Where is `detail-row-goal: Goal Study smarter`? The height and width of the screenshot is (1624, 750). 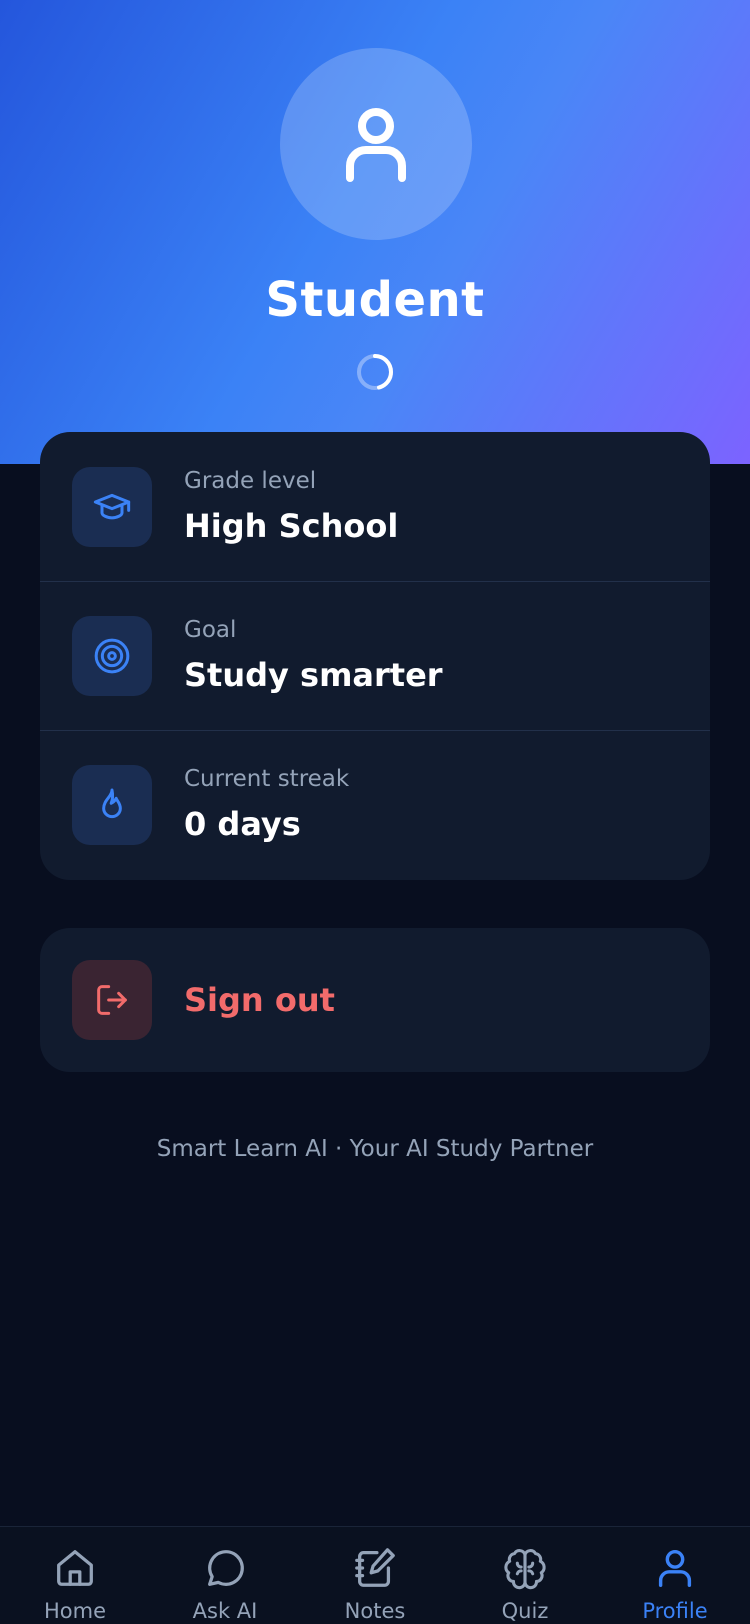
detail-row-goal: Goal Study smarter is located at coordinates (375, 655).